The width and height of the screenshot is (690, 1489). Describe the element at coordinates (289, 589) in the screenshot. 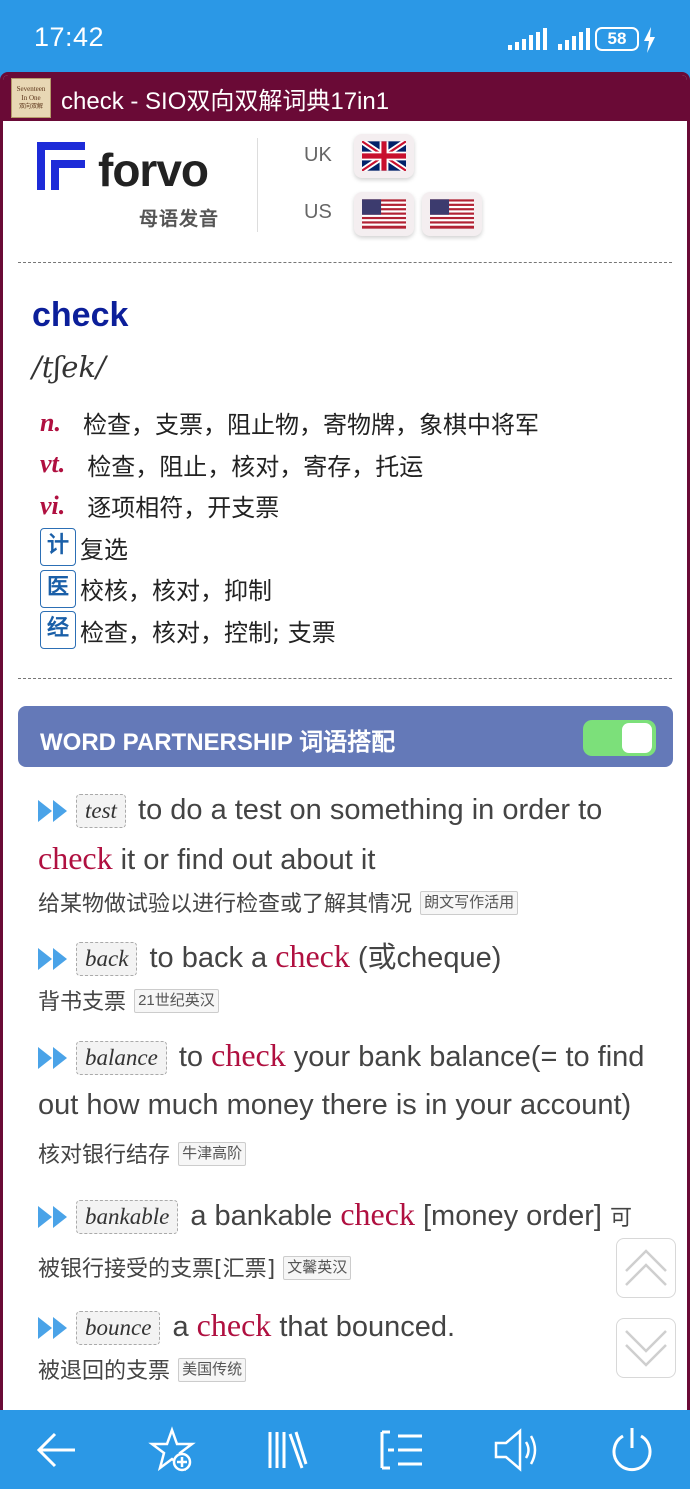

I see `definition-row: 医 校核，核对，抑制` at that location.